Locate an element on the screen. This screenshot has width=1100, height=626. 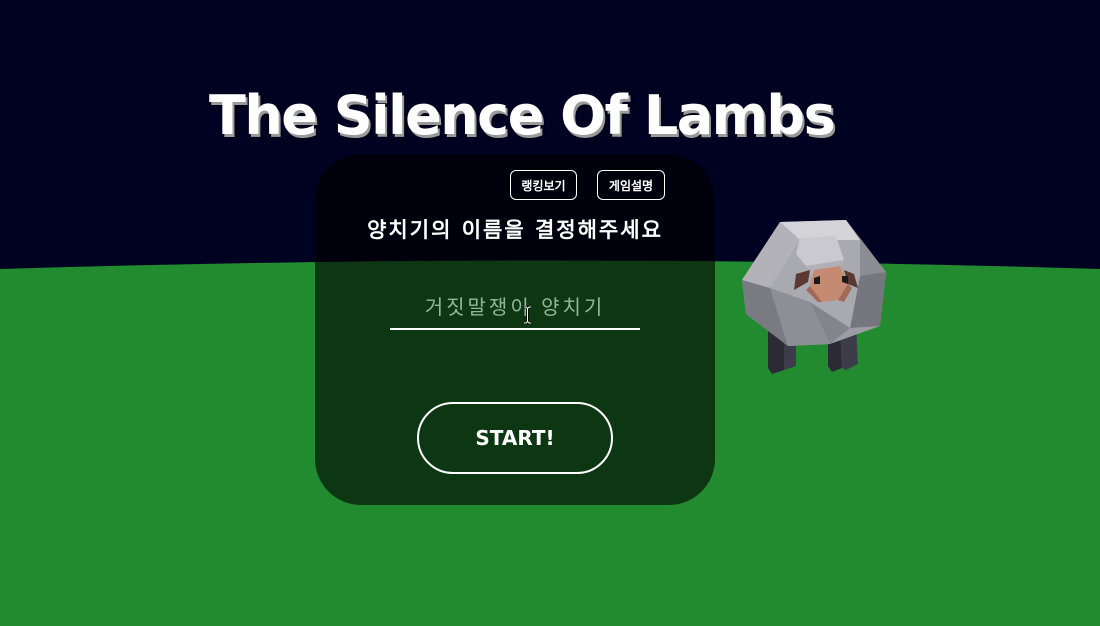
ranking-button: 랭킹보기 is located at coordinates (543, 185).